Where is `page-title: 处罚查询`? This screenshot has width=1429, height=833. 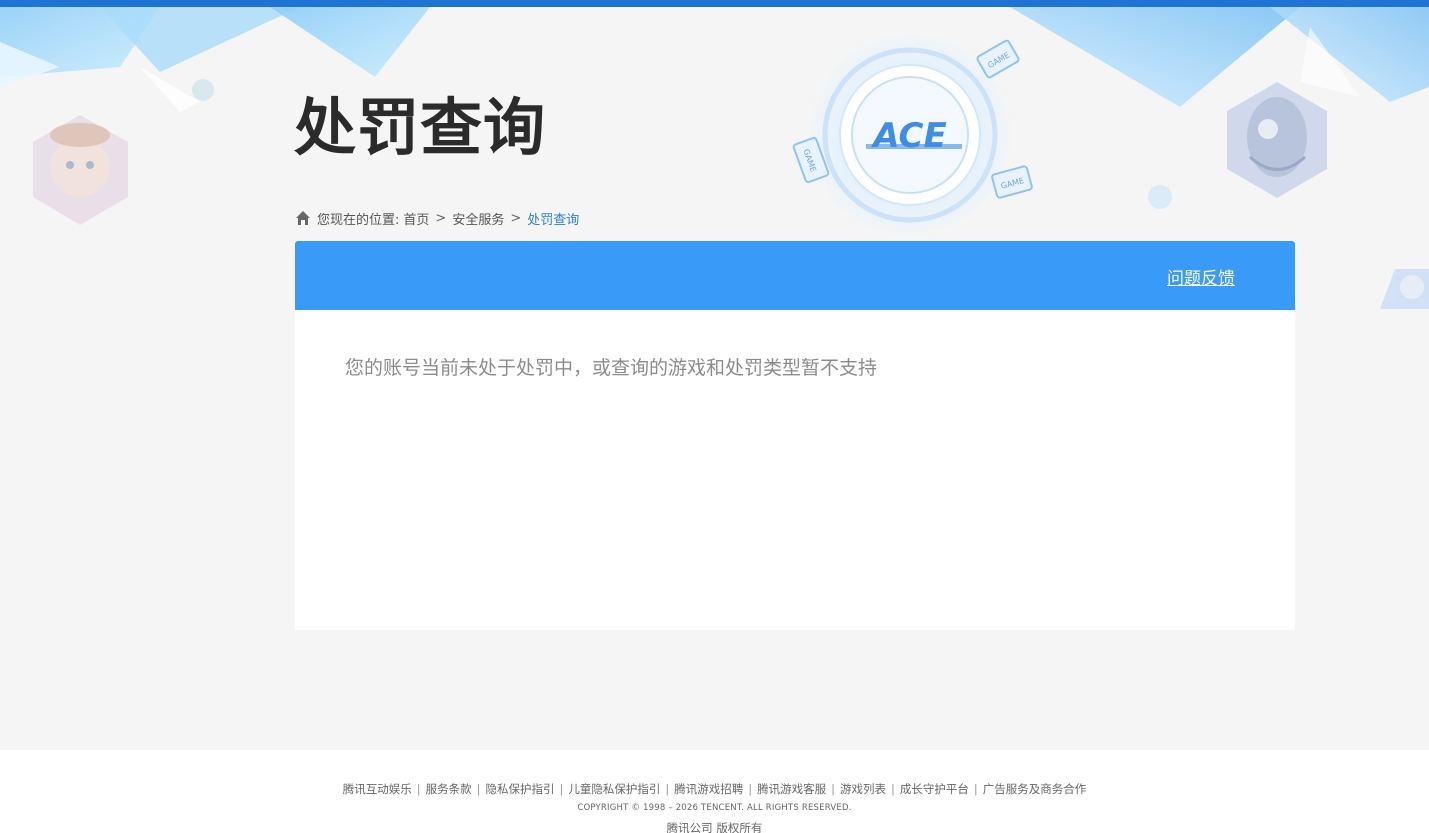 page-title: 处罚查询 is located at coordinates (420, 127).